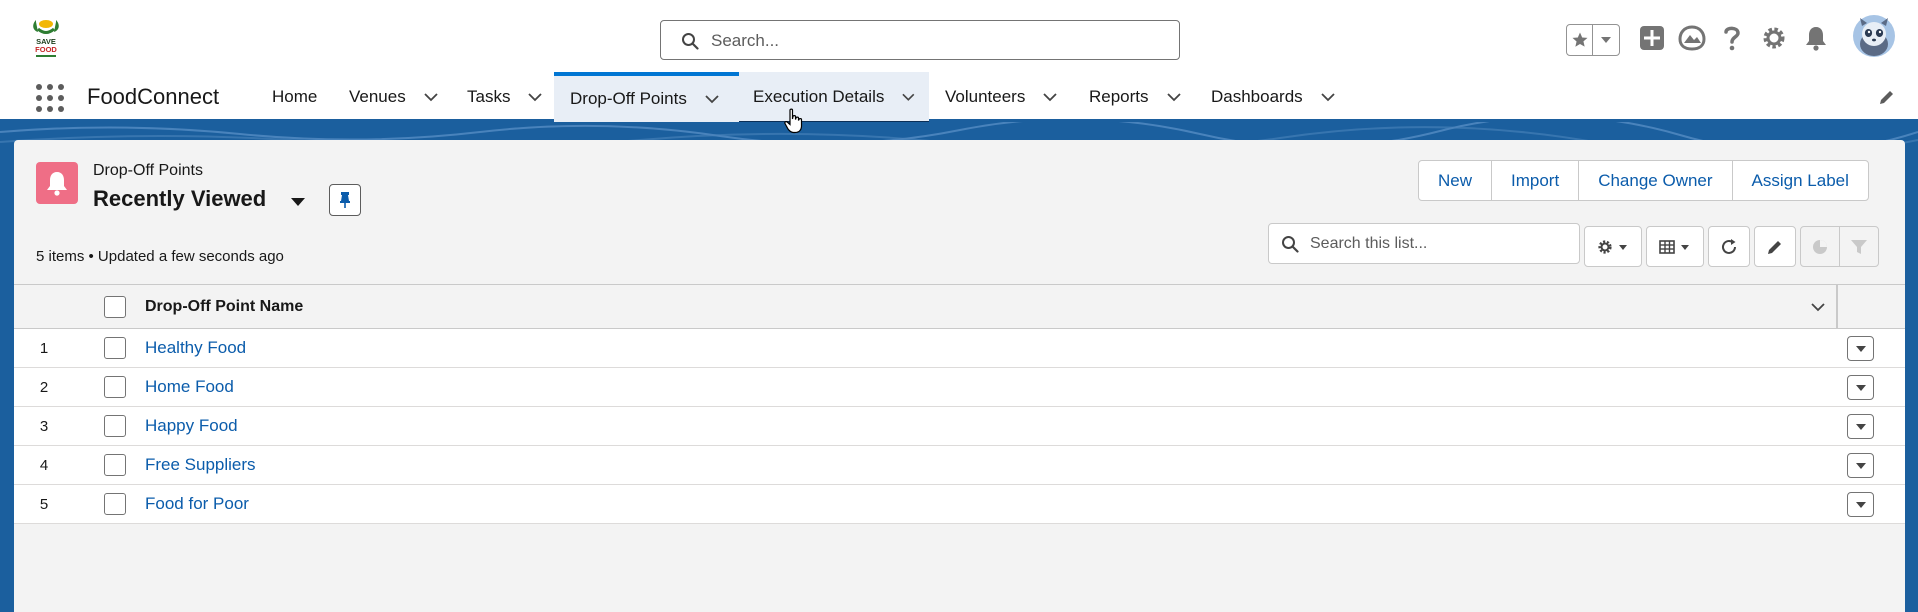  I want to click on drop-off-points-object-icon, so click(57, 183).